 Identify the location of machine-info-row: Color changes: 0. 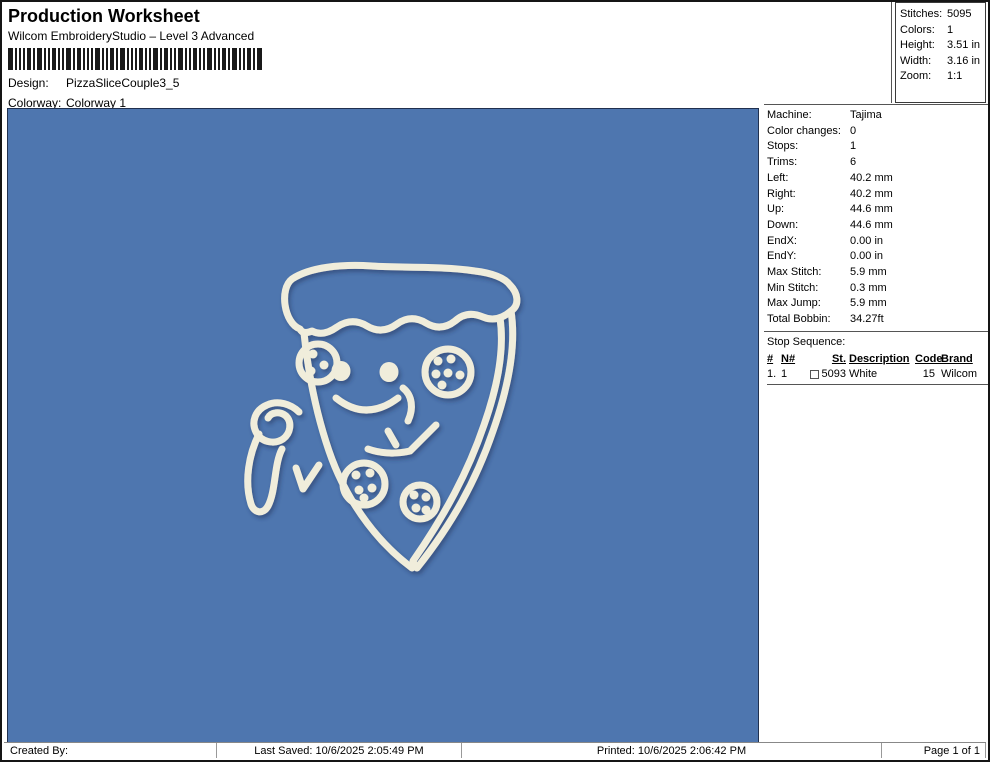
(877, 132).